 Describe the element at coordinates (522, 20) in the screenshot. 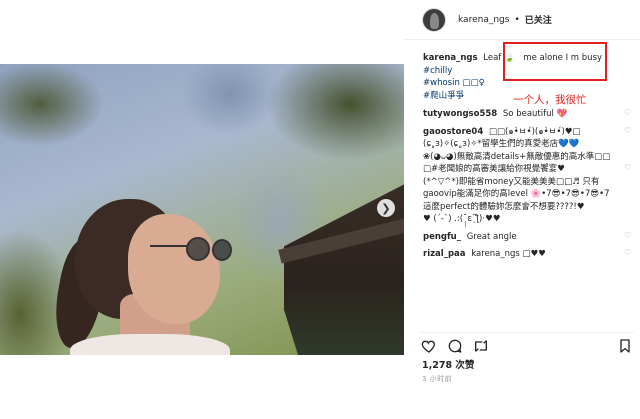

I see `post-header: karena_ngs • 已关注` at that location.